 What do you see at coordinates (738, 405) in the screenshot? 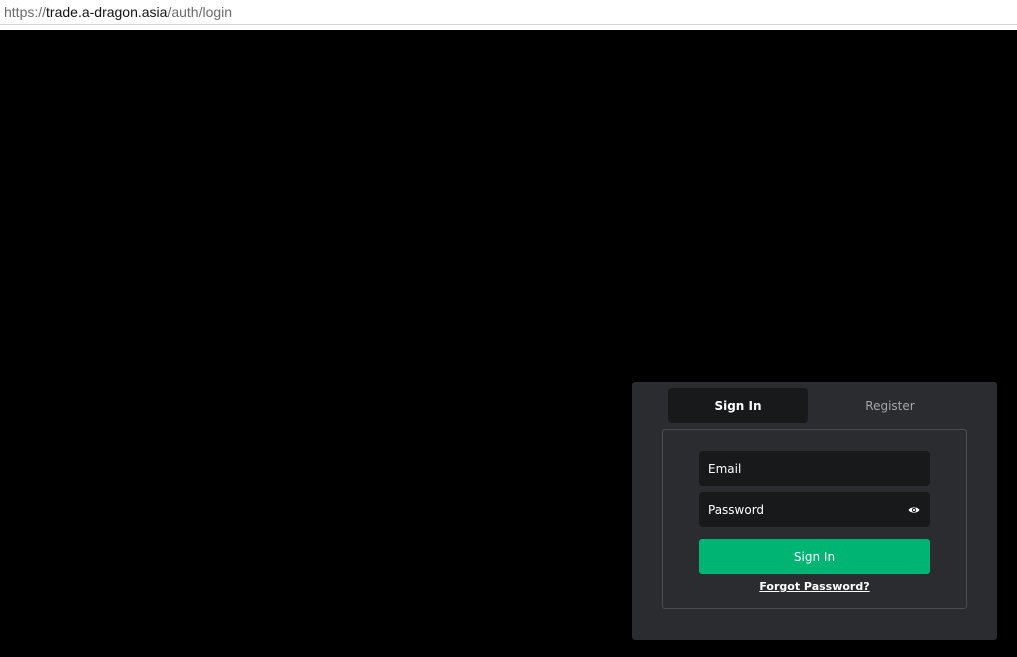
I see `tab-sign-in: Sign In` at bounding box center [738, 405].